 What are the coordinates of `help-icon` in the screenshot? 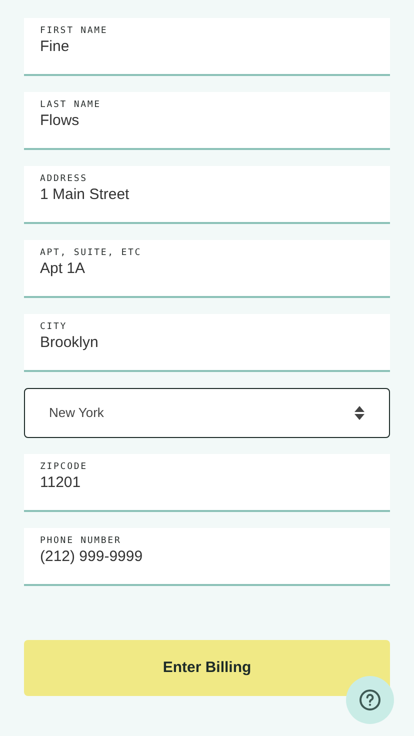 It's located at (370, 700).